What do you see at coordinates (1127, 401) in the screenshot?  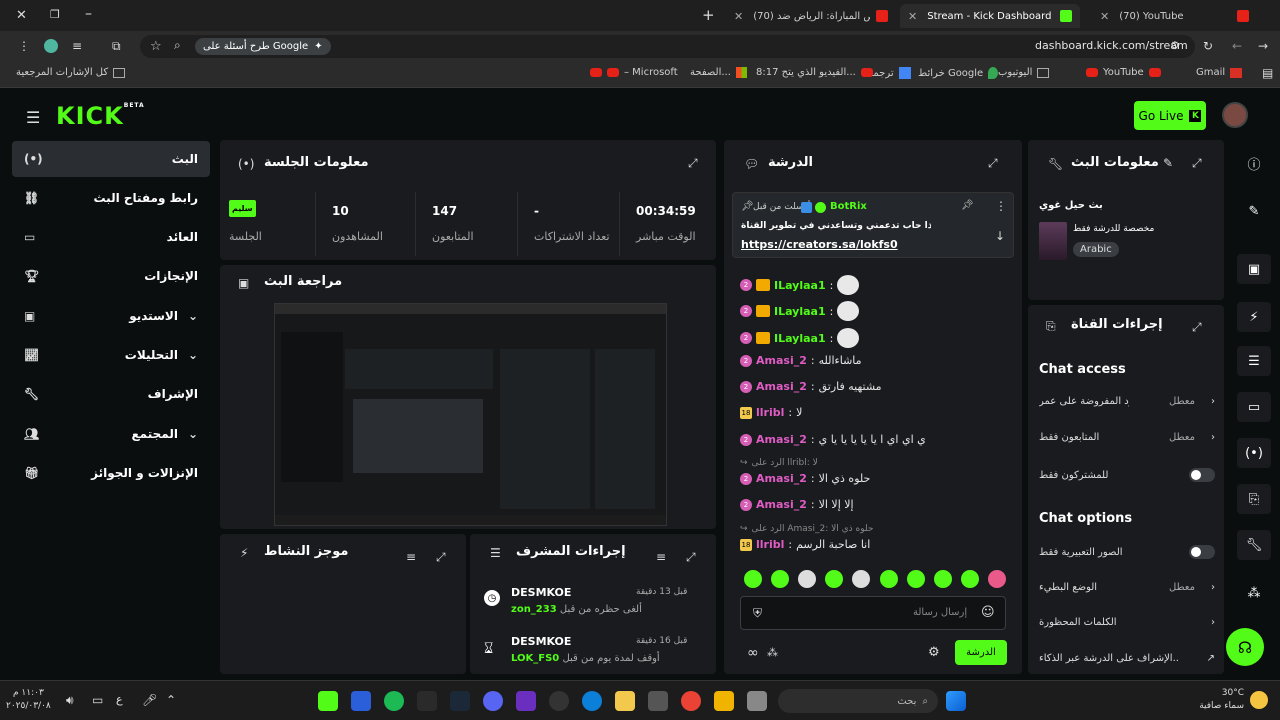 I see `age-restriction-option: القيود المفروضة على عمر... معطل ›` at bounding box center [1127, 401].